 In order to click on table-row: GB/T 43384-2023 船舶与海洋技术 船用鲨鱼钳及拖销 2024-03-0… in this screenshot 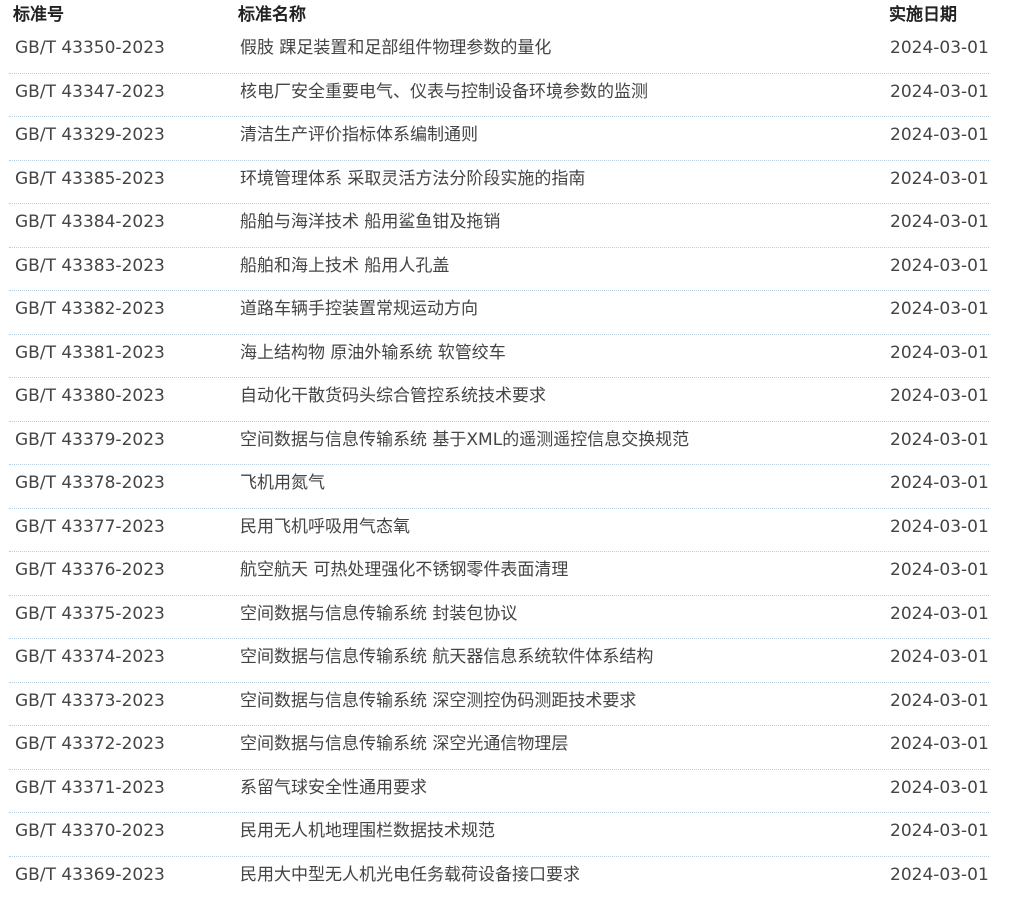, I will do `click(509, 226)`.